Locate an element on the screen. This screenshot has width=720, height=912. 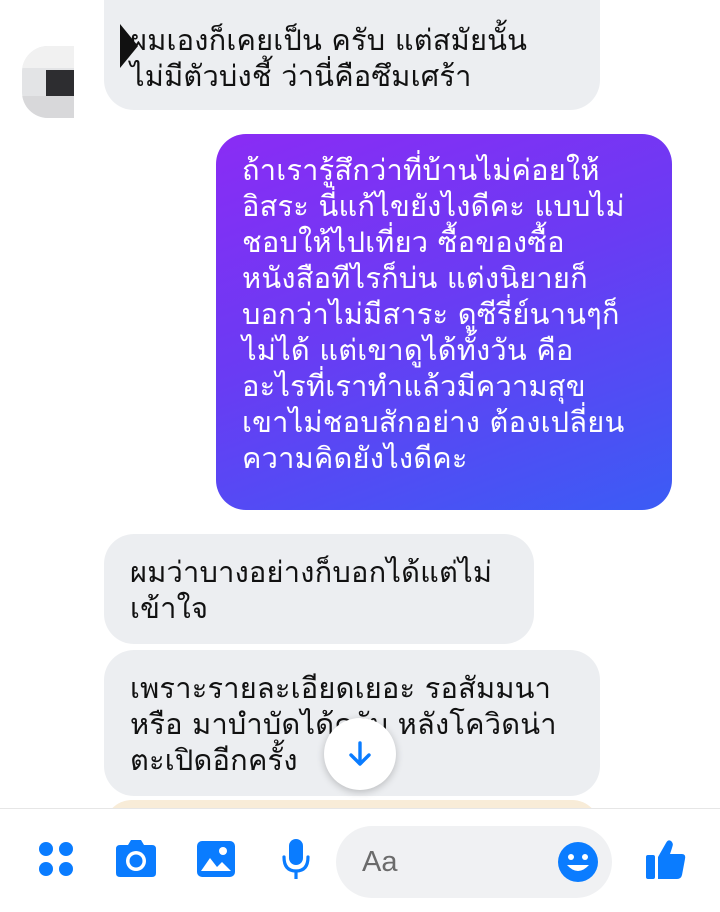
scroll-to-bottom-button is located at coordinates (360, 754).